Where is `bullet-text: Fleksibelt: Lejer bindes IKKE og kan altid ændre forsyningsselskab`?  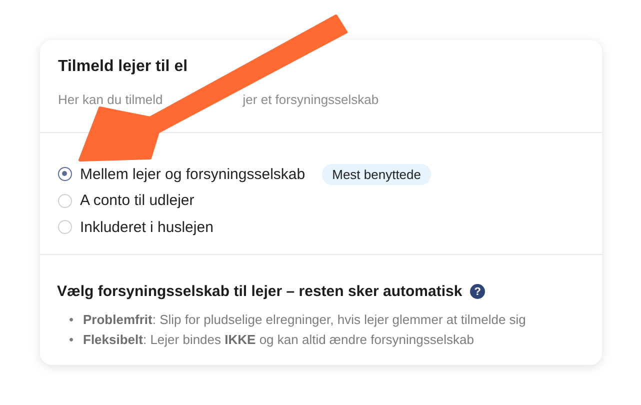
bullet-text: Fleksibelt: Lejer bindes IKKE og kan altid ændre forsyningsselskab is located at coordinates (278, 339).